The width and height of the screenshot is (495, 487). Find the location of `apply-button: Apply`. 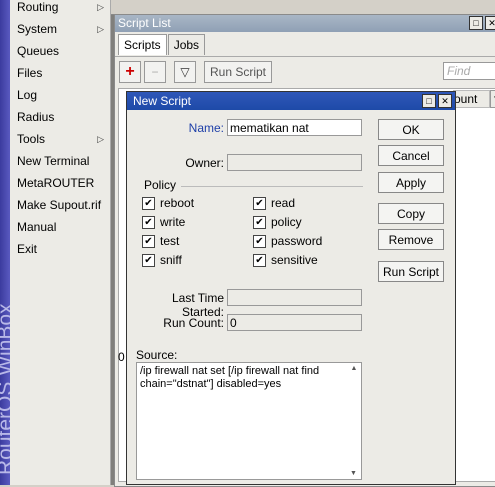

apply-button: Apply is located at coordinates (411, 182).